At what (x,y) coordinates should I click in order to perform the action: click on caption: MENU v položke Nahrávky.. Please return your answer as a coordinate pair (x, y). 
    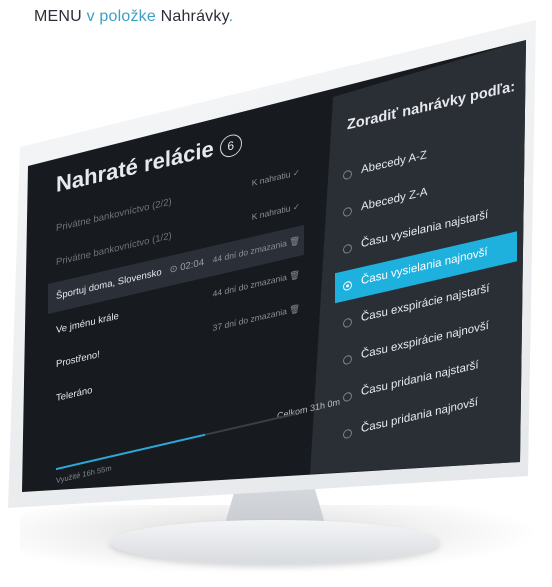
    Looking at the image, I should click on (133, 17).